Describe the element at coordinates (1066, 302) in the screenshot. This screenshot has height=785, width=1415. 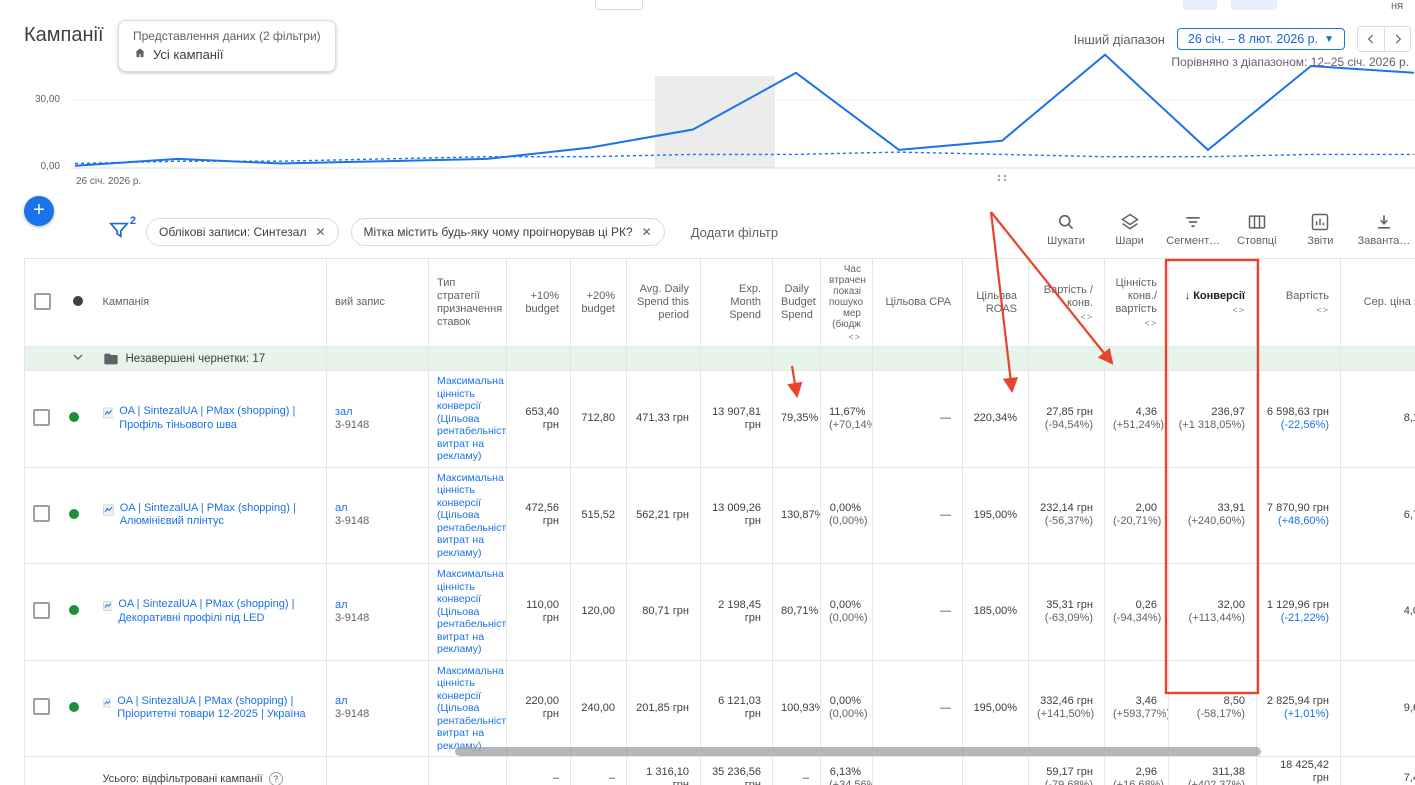
I see `column-header-cost_per_conv: Вартість / конв. <>` at that location.